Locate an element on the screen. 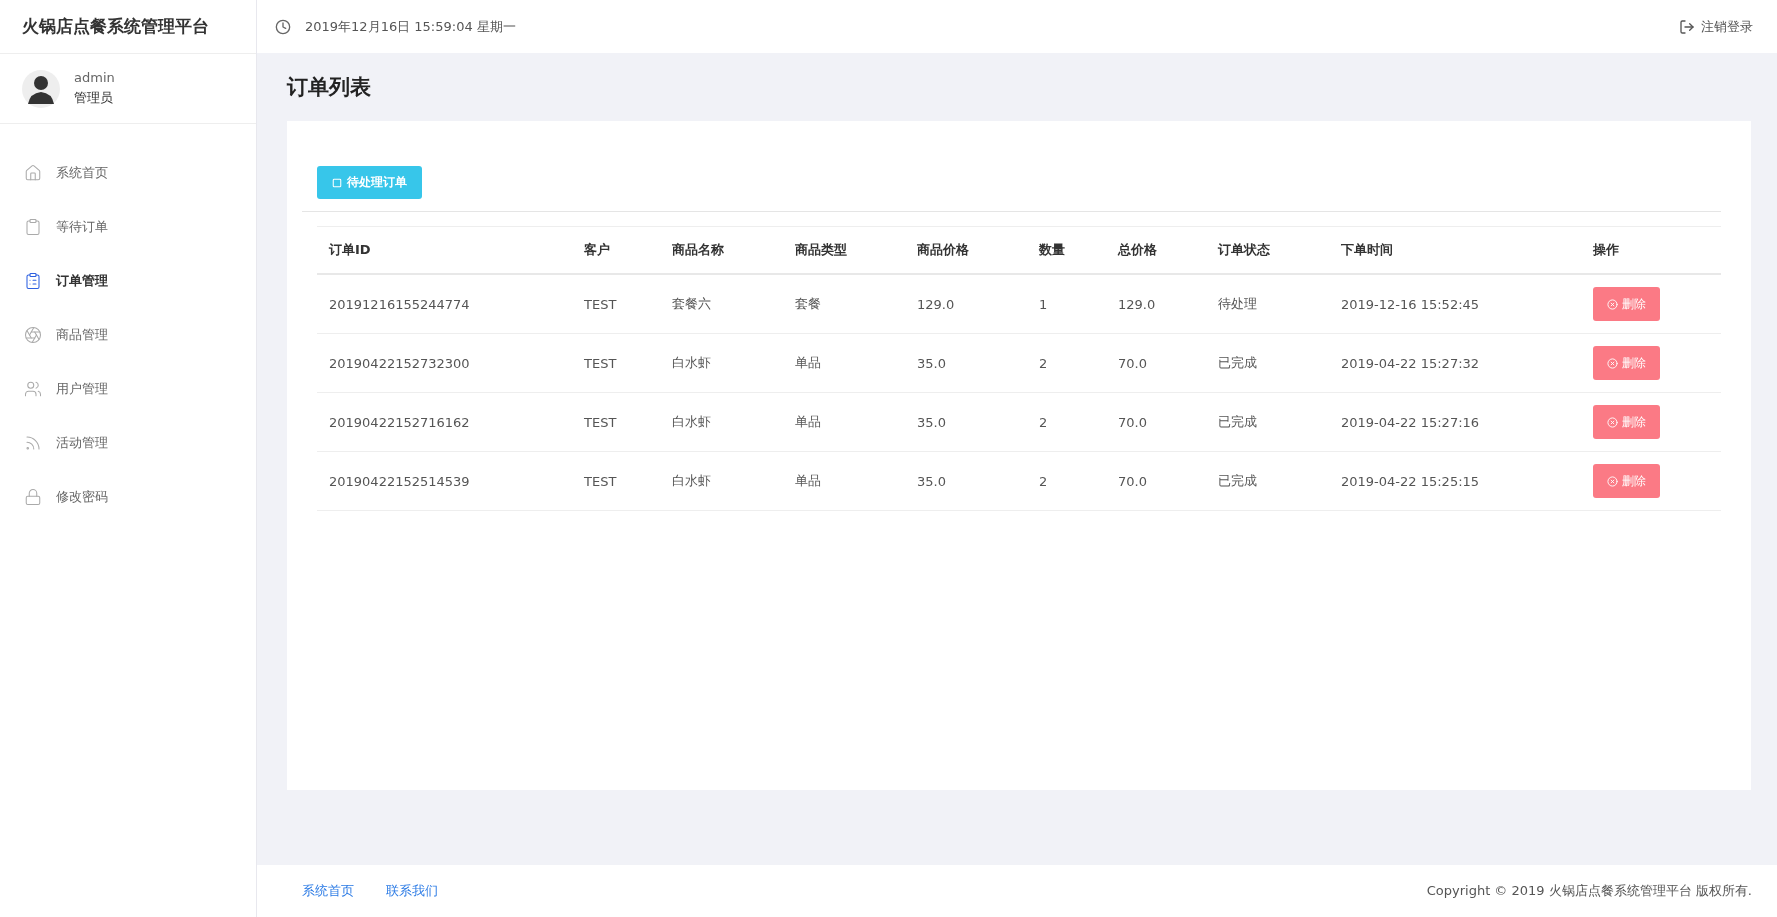  copyright: Copyright © 2019 火锅店点餐系统管理平台 版权所有. is located at coordinates (1589, 891).